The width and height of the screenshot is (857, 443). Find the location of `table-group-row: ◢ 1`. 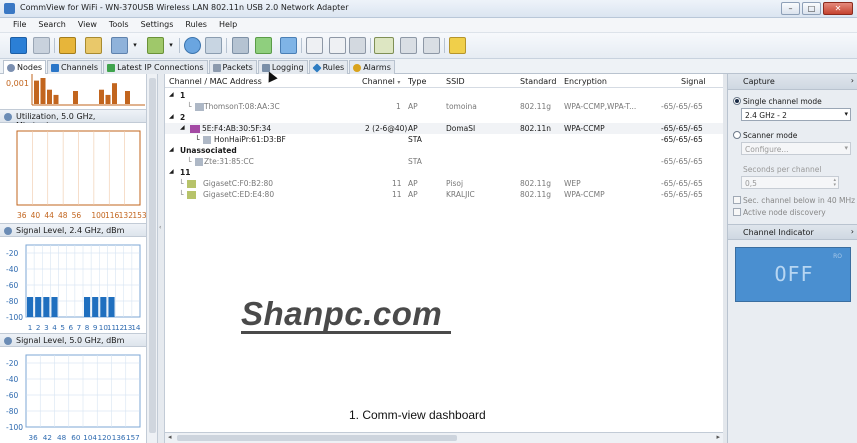

table-group-row: ◢ 1 is located at coordinates (444, 95).